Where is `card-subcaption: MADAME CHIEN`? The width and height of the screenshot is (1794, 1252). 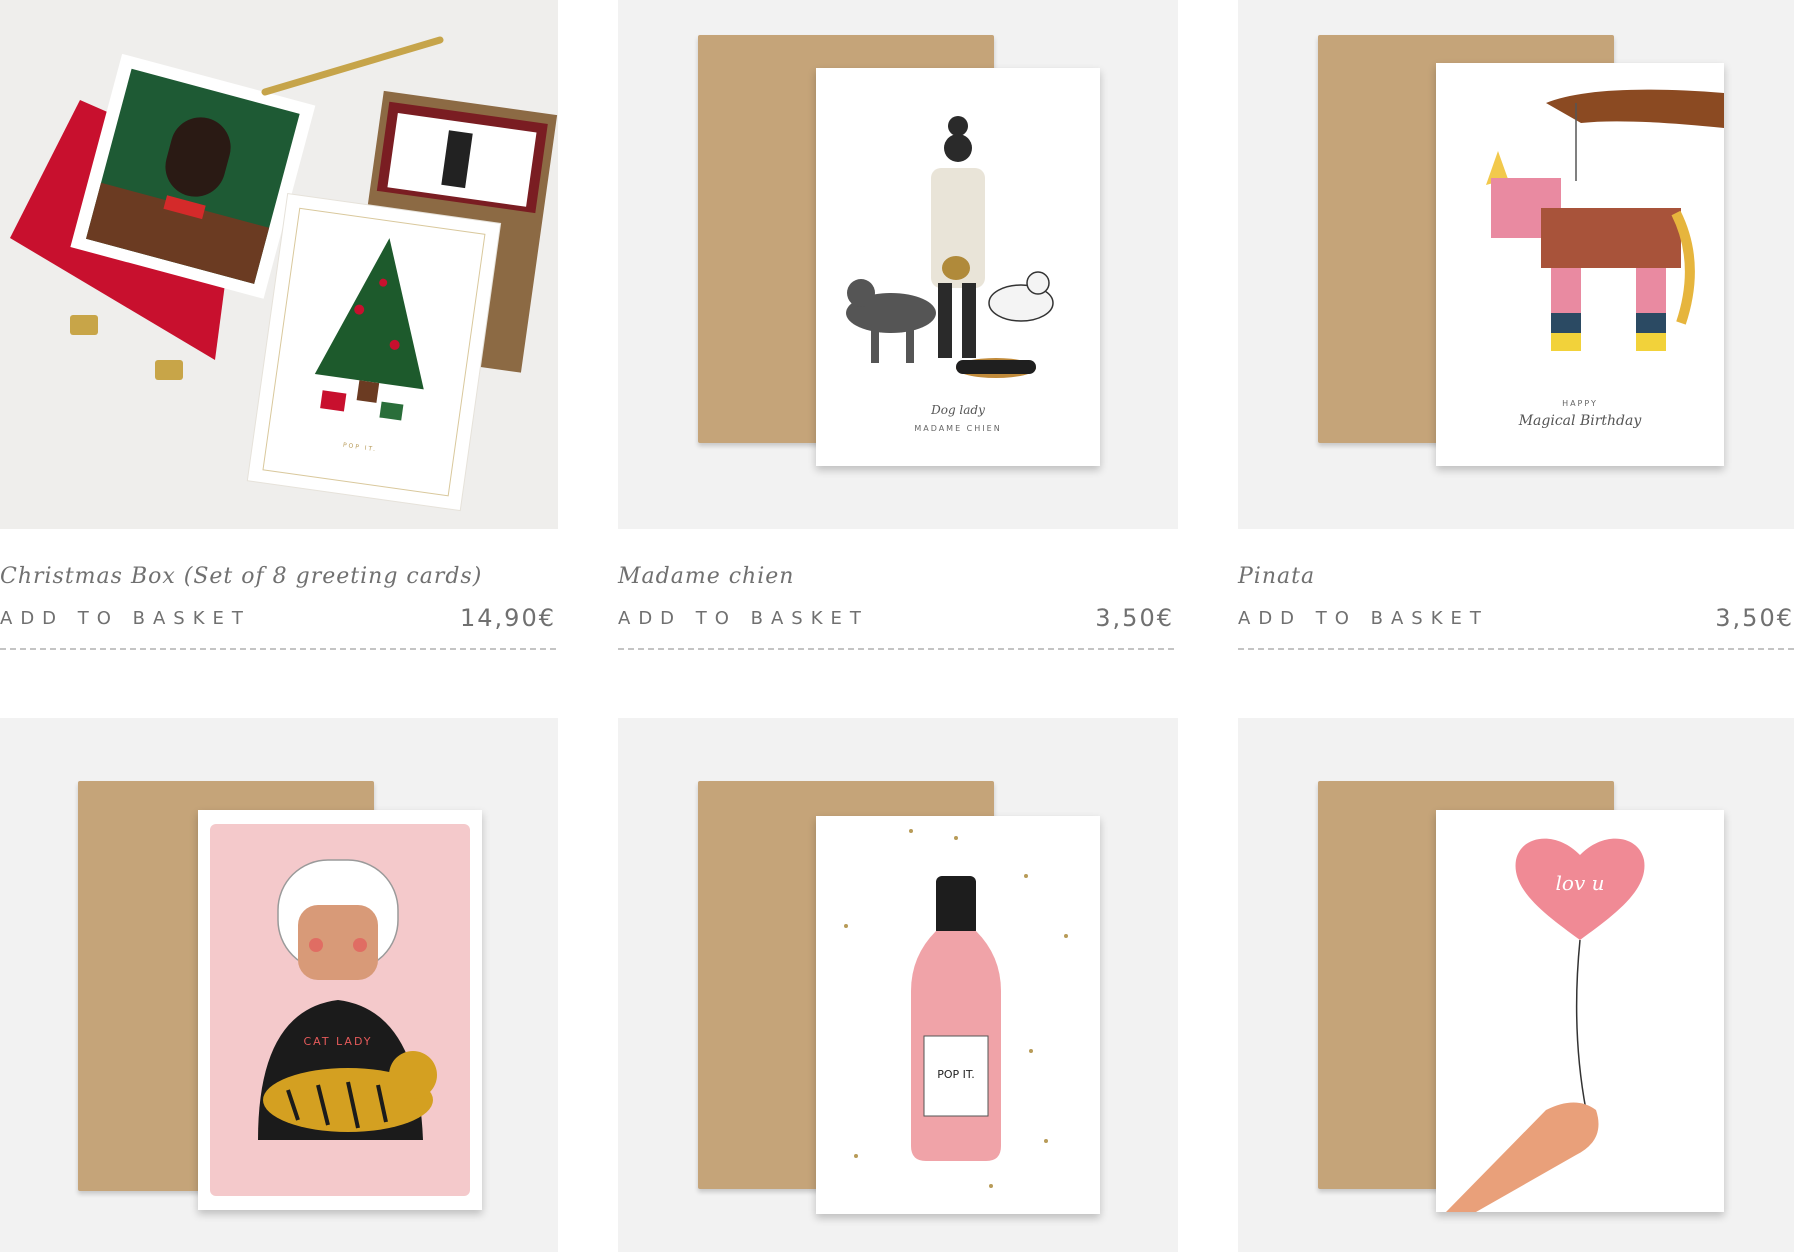 card-subcaption: MADAME CHIEN is located at coordinates (958, 428).